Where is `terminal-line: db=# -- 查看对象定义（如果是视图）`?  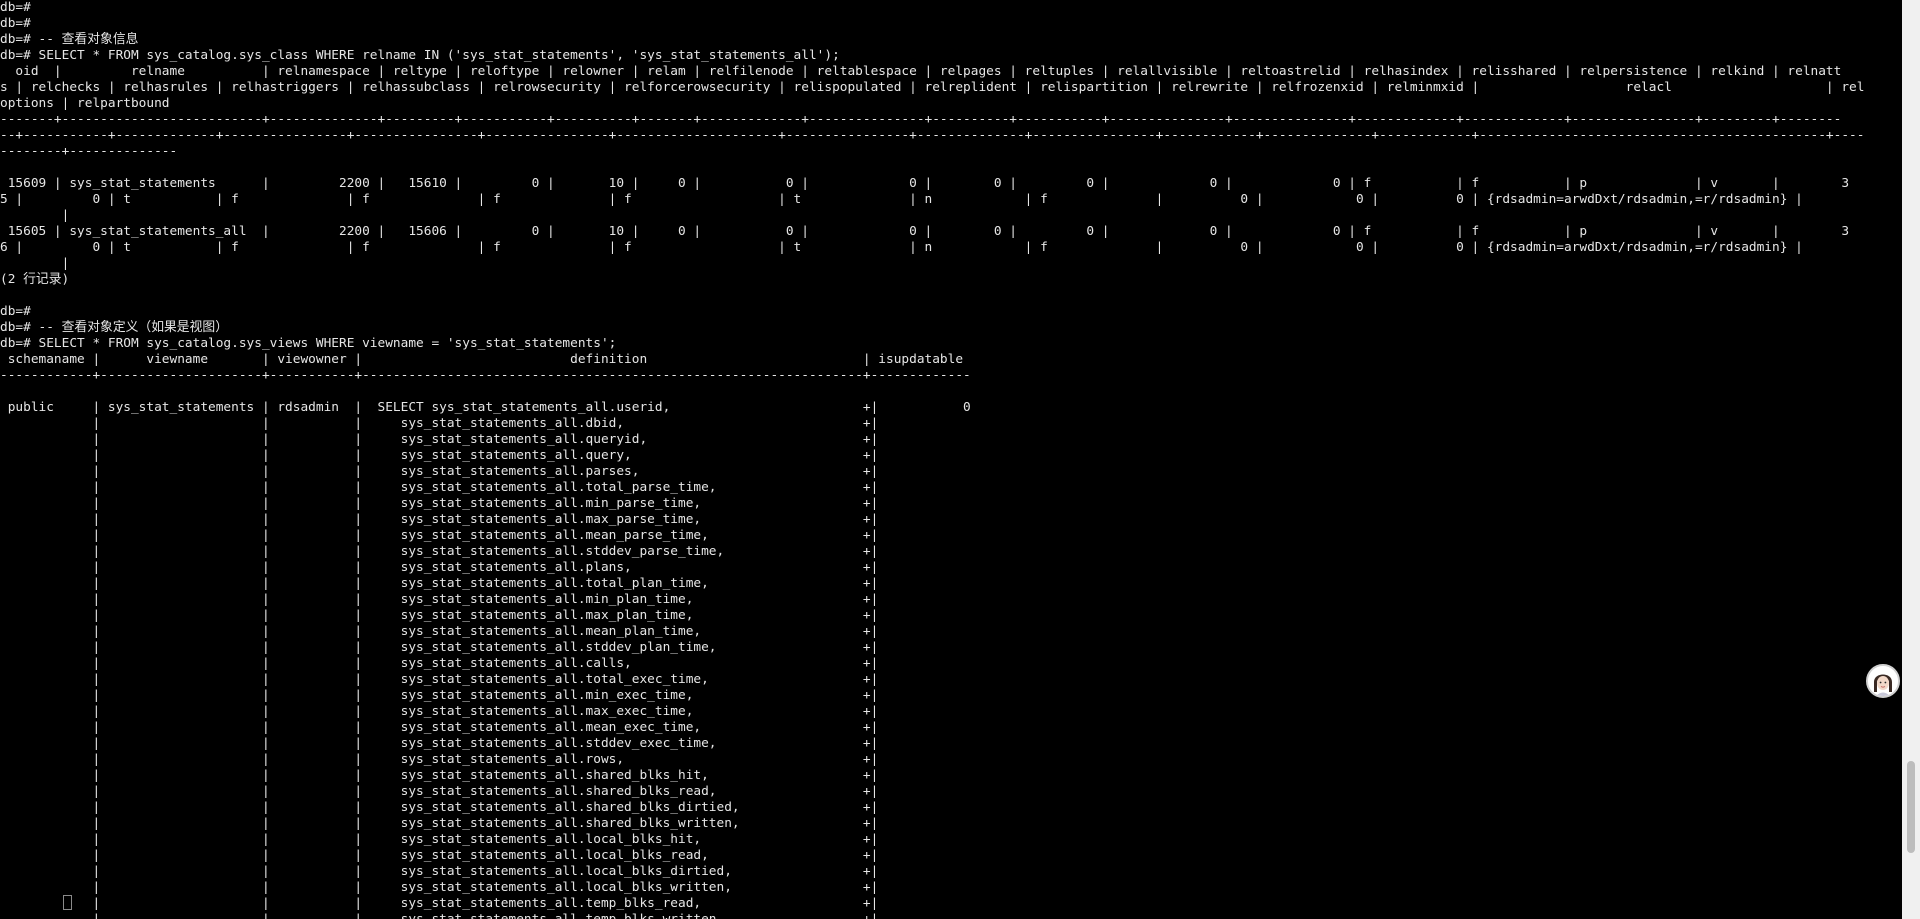
terminal-line: db=# -- 查看对象定义（如果是视图） is located at coordinates (114, 327).